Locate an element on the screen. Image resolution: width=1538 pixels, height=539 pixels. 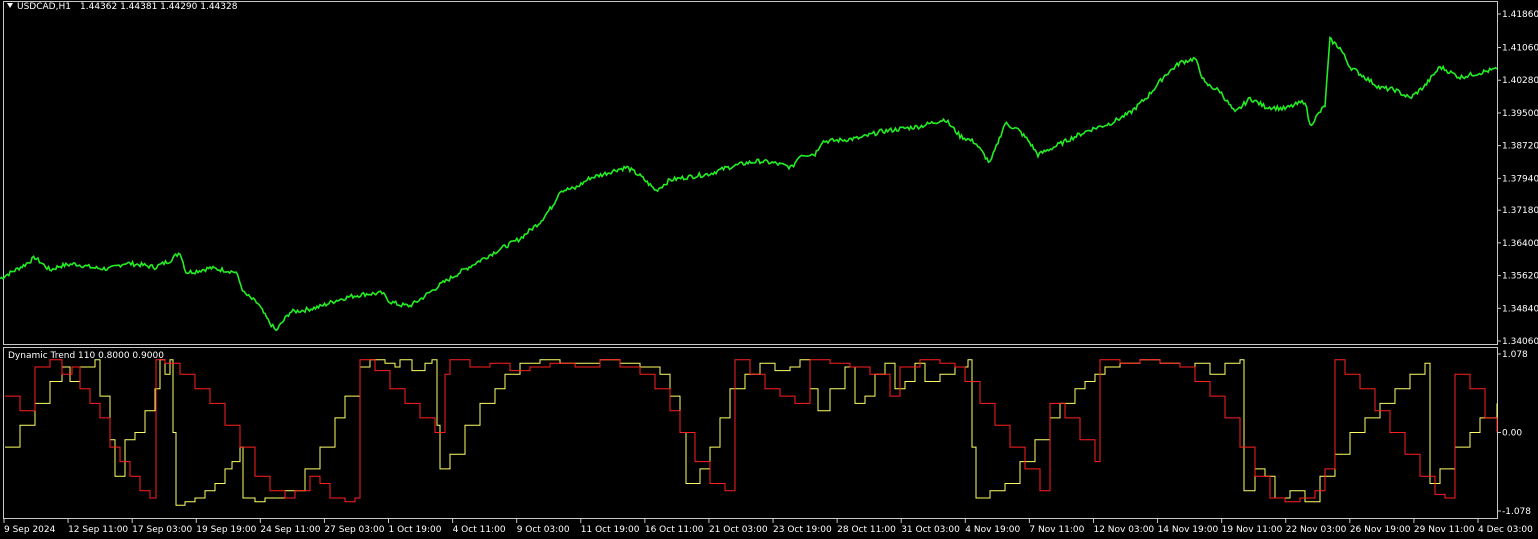
time-tick-label: 17 Sep 03:00 is located at coordinates (162, 530).